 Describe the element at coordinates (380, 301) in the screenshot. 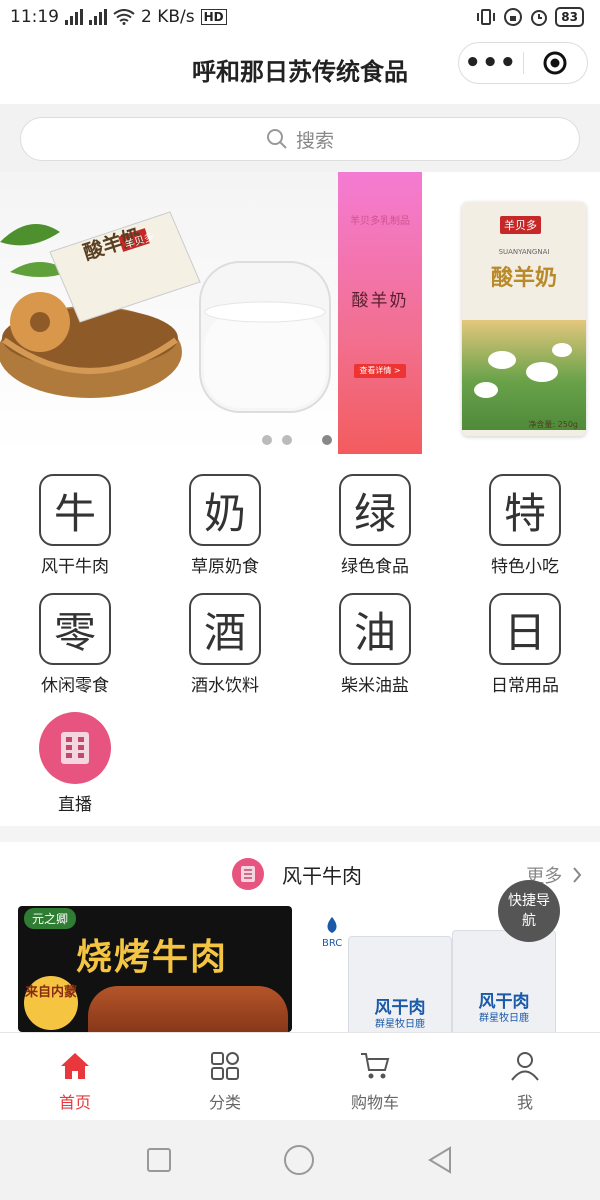

I see `promo-title: 酸羊奶` at that location.